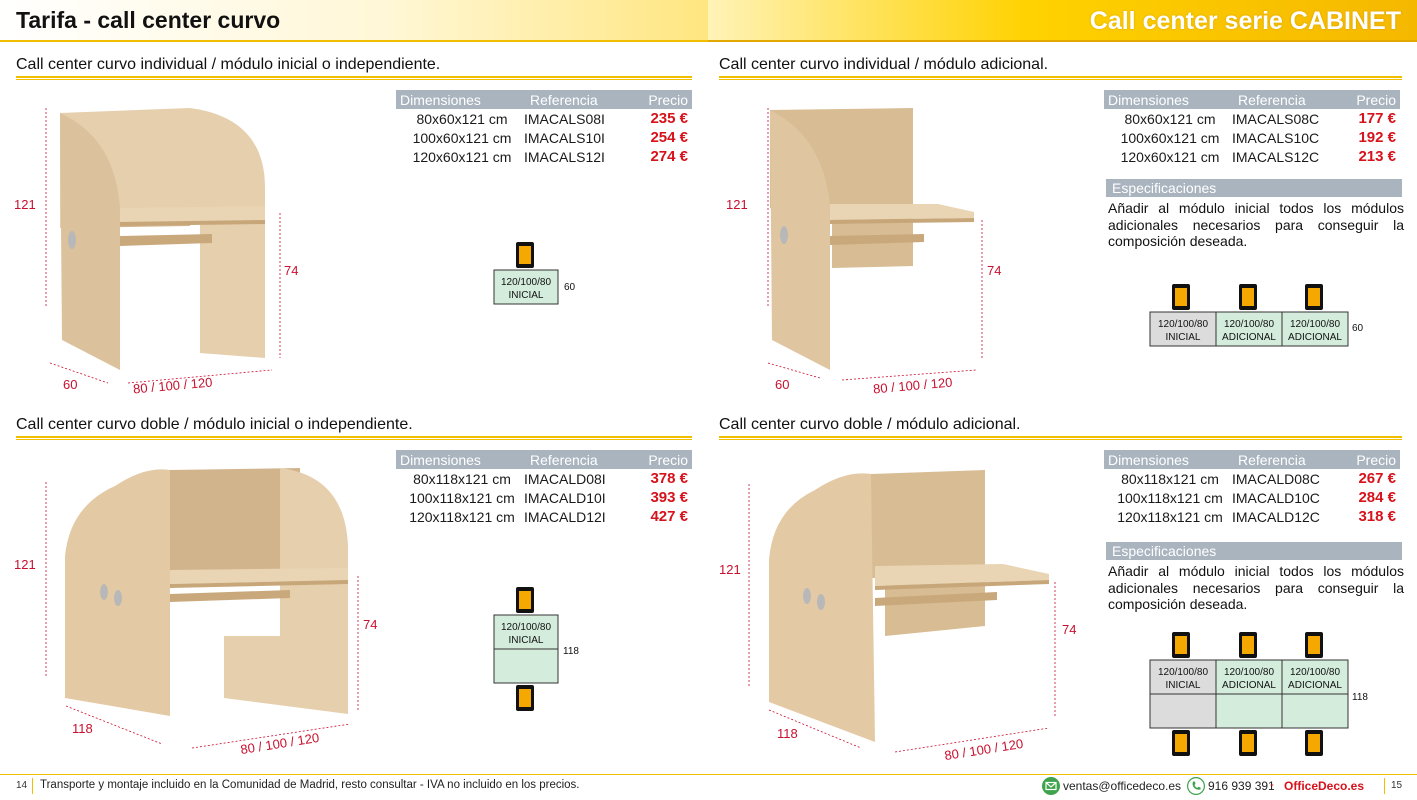  I want to click on cell-dimension: 100x60x121 cm, so click(1170, 137).